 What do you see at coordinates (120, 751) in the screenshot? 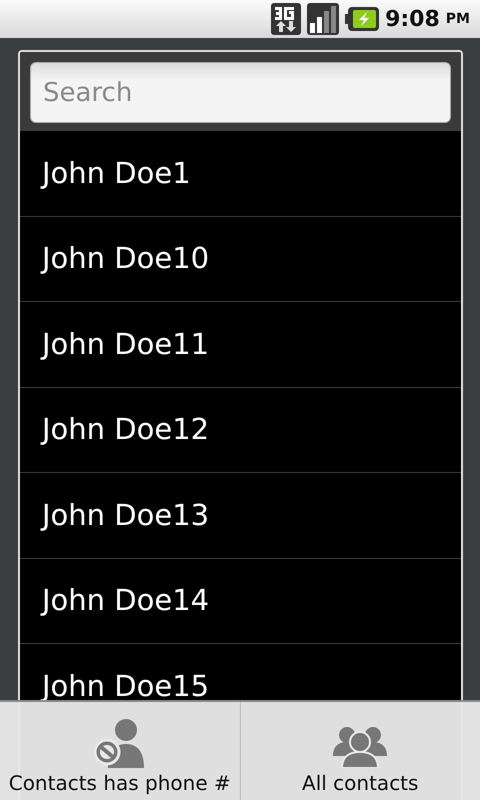
I see `menu-item: Contacts has phone #` at bounding box center [120, 751].